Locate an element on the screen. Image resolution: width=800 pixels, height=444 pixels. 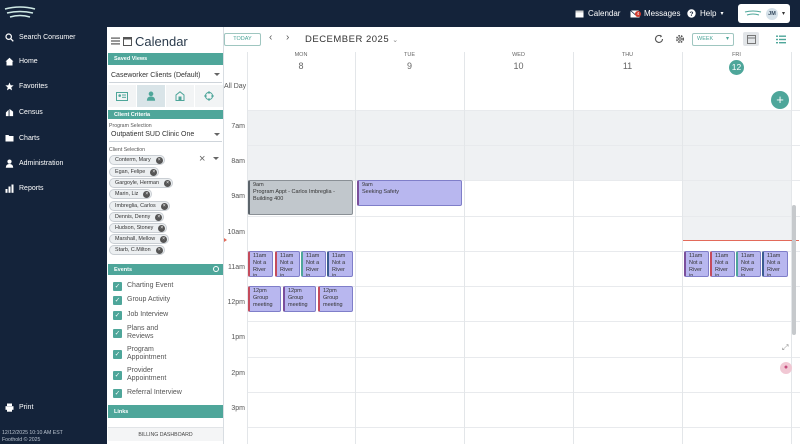
event-filter-item: ✓ Plans and Reviews is located at coordinates (143, 333).